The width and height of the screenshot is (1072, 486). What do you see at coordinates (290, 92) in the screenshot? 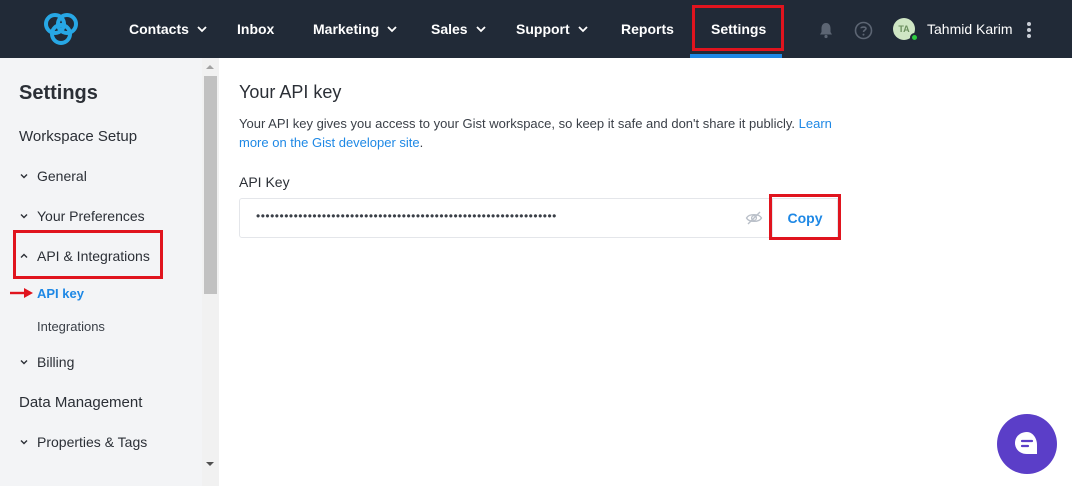
I see `page-title: Your API key` at bounding box center [290, 92].